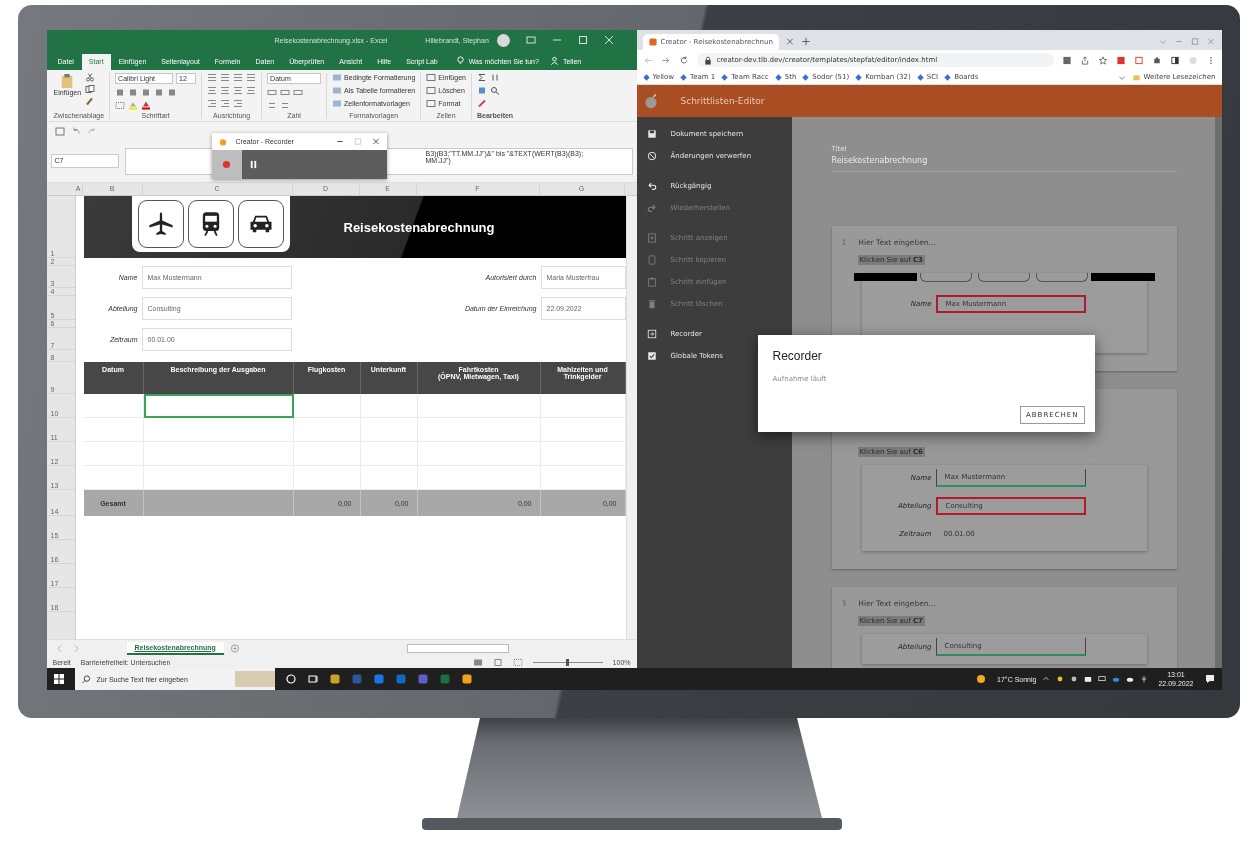 This screenshot has width=1253, height=856. Describe the element at coordinates (1102, 679) in the screenshot. I see `network-icon` at that location.